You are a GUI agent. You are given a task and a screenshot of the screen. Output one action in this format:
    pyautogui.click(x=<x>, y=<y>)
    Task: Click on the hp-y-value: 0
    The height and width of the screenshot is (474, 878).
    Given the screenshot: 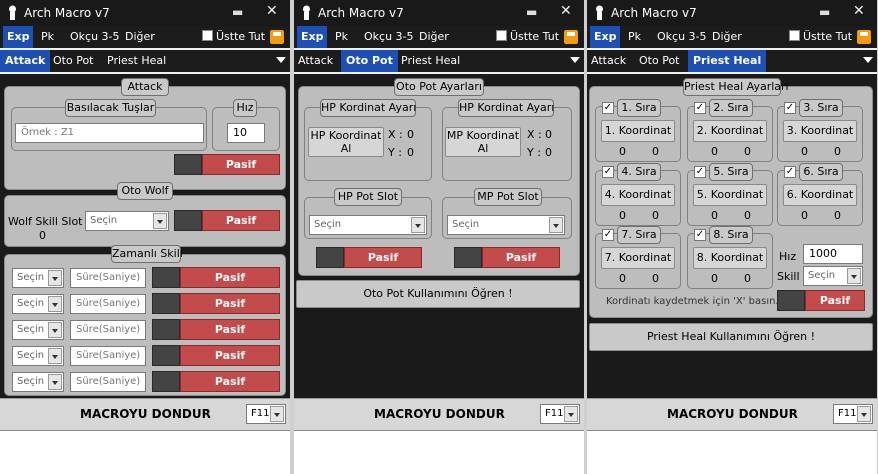 What is the action you would take?
    pyautogui.click(x=410, y=152)
    